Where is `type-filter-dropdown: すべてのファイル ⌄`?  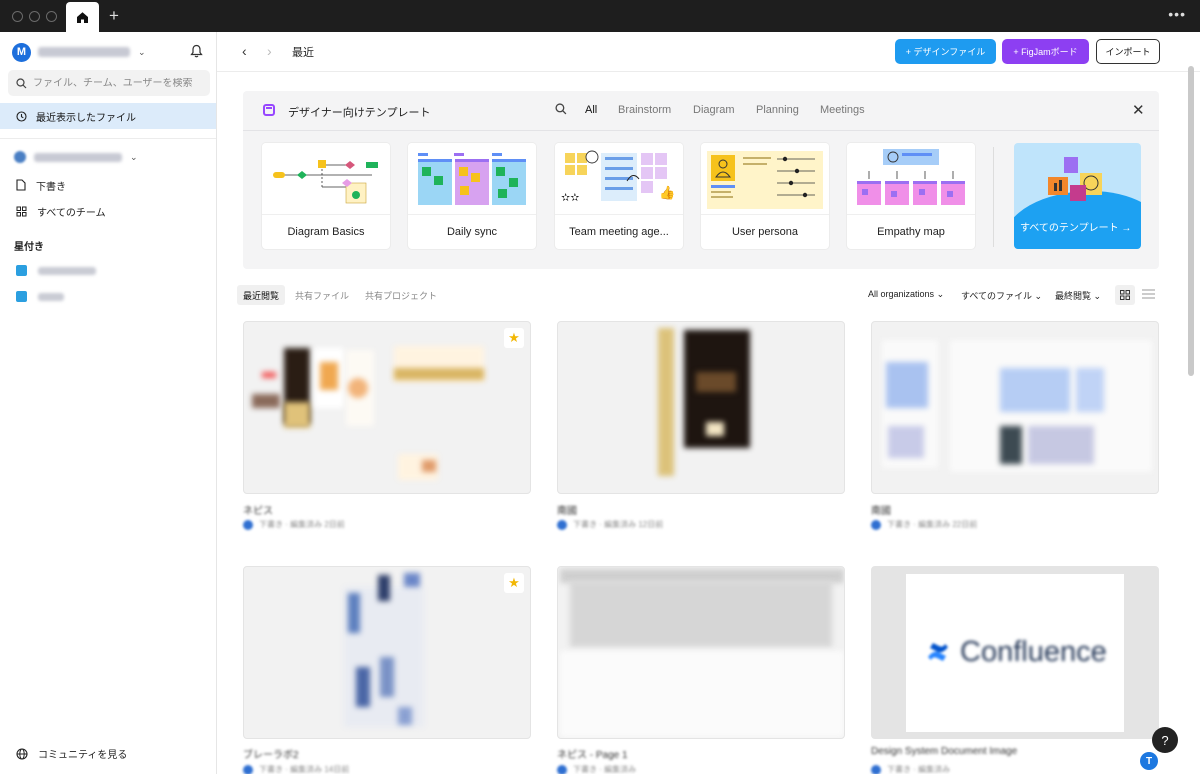 type-filter-dropdown: すべてのファイル ⌄ is located at coordinates (1001, 295).